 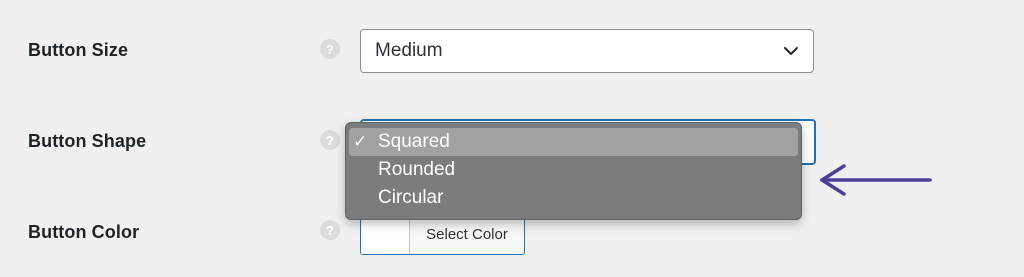 I want to click on option-circular: Circular, so click(x=573, y=198).